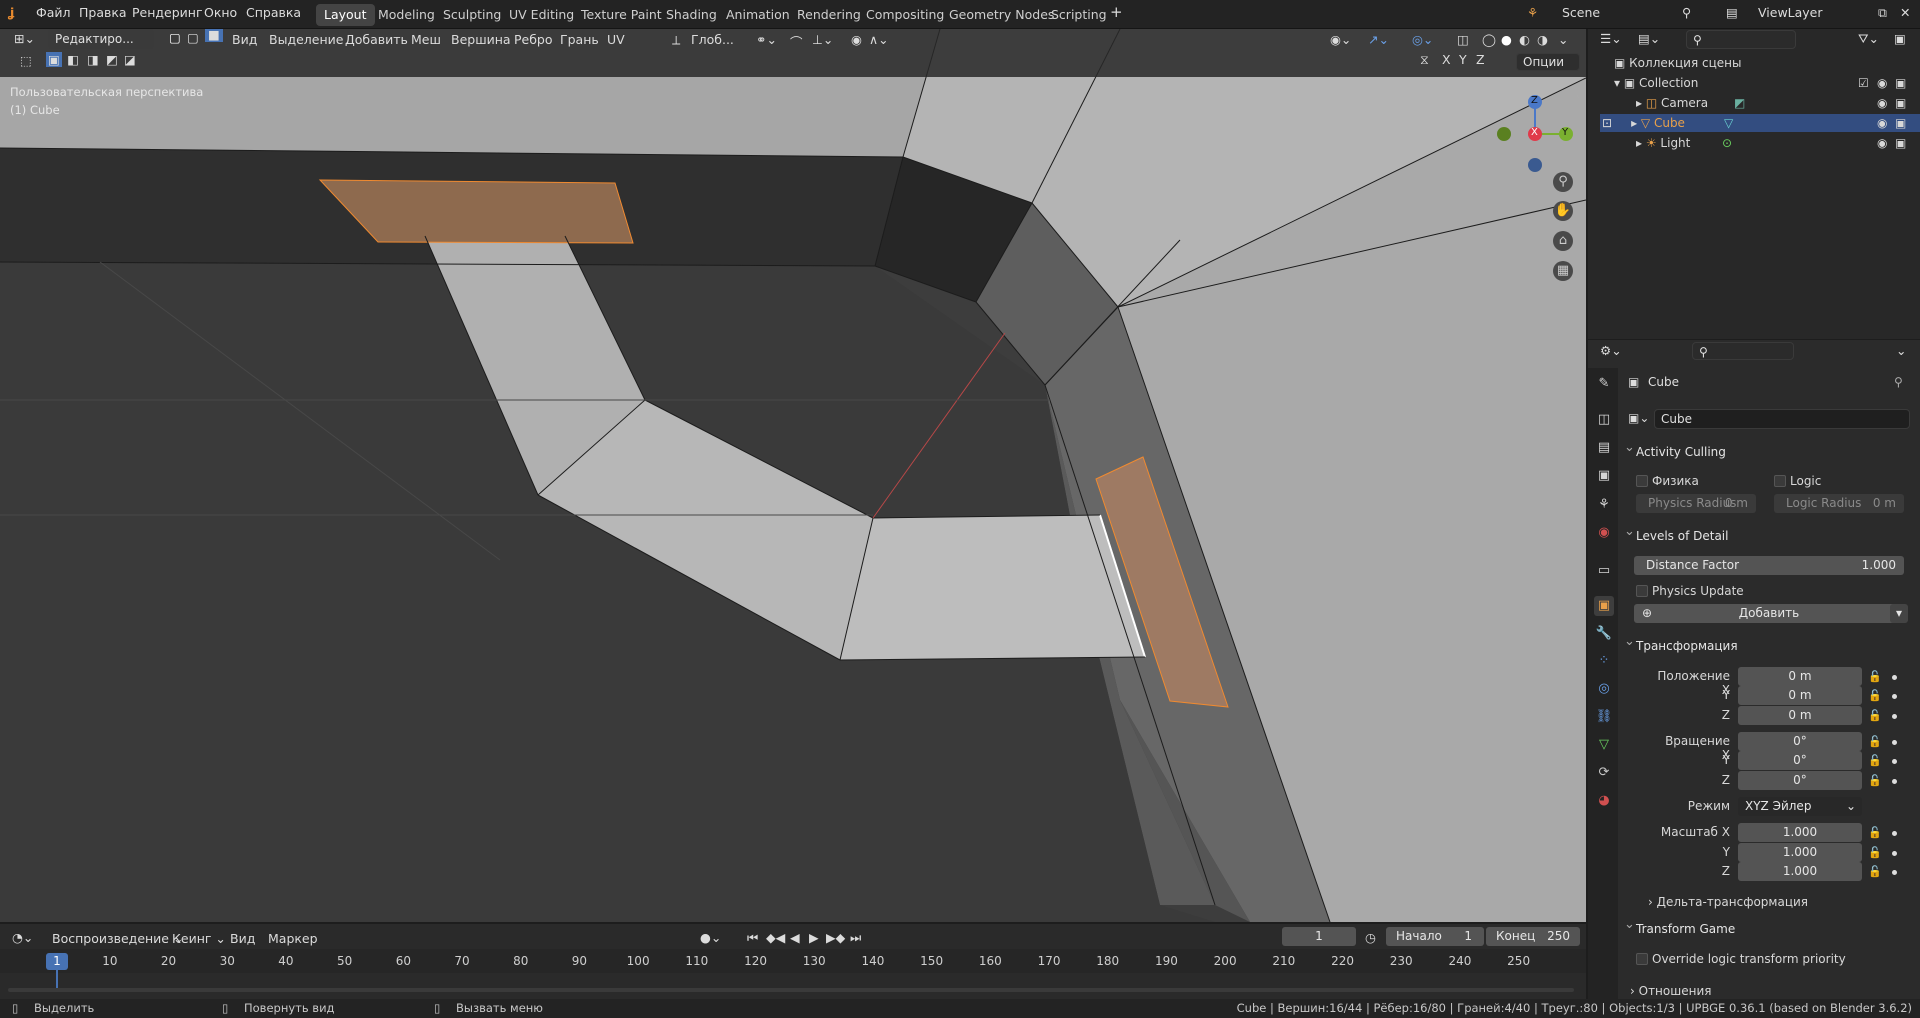 This screenshot has width=1920, height=1018. What do you see at coordinates (130, 59) in the screenshot?
I see `select-intersect-icon: ◪` at bounding box center [130, 59].